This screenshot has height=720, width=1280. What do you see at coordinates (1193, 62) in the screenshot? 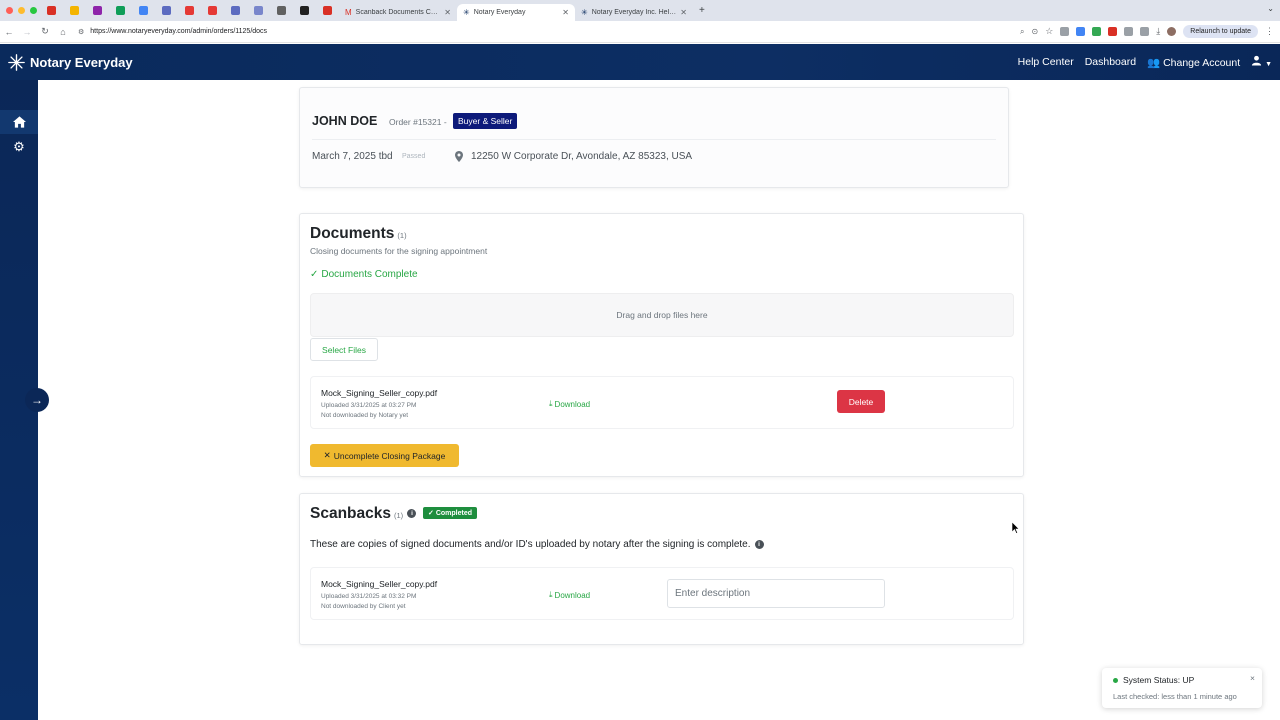
I see `change-account-link: 👥 Change Account` at bounding box center [1193, 62].